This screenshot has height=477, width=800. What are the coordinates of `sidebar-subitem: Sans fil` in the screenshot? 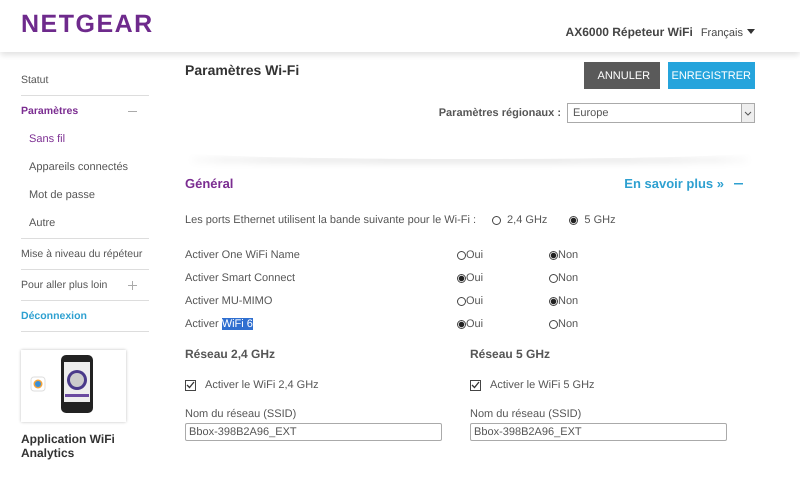 It's located at (85, 139).